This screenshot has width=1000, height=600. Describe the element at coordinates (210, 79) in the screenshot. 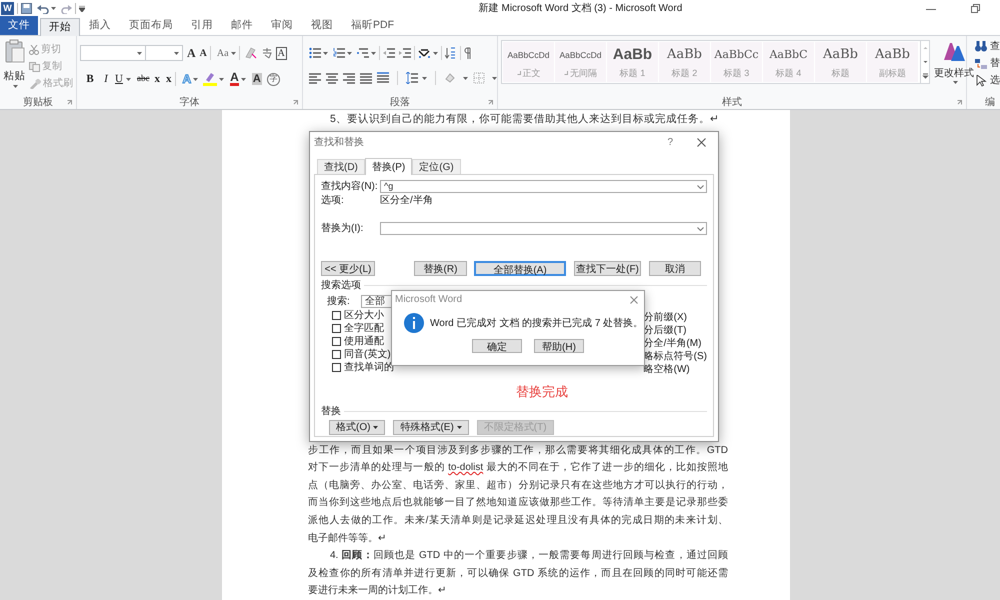

I see `highlighter-icon` at that location.